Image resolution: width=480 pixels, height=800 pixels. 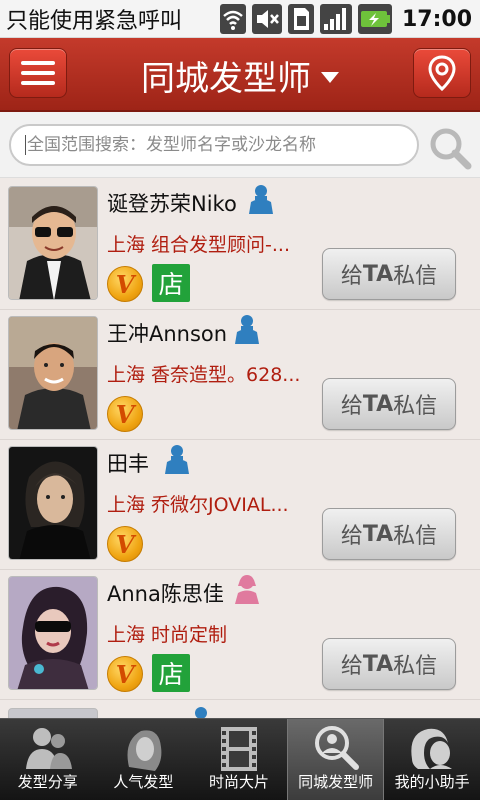 I want to click on mute-icon, so click(x=266, y=19).